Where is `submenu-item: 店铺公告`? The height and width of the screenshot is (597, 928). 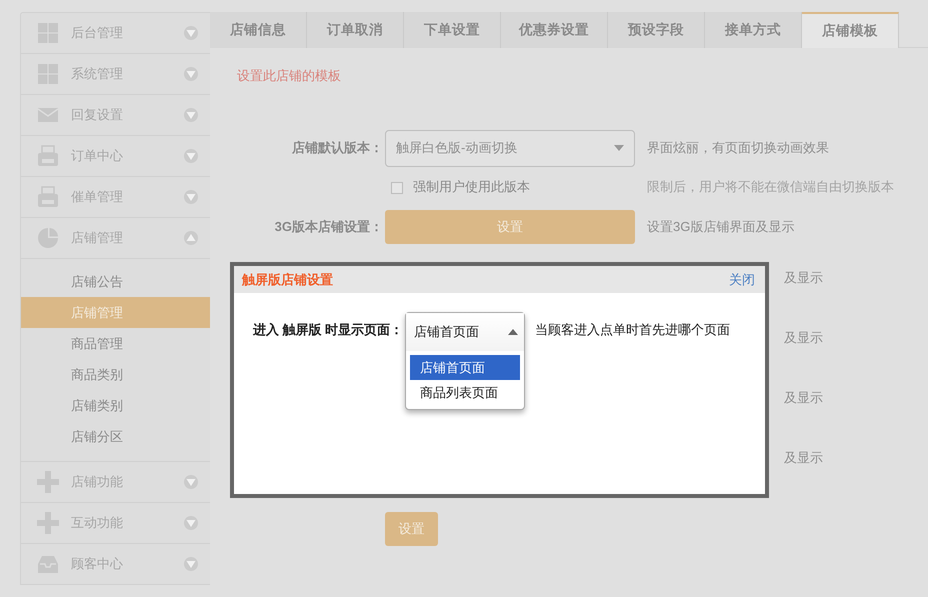 submenu-item: 店铺公告 is located at coordinates (115, 281).